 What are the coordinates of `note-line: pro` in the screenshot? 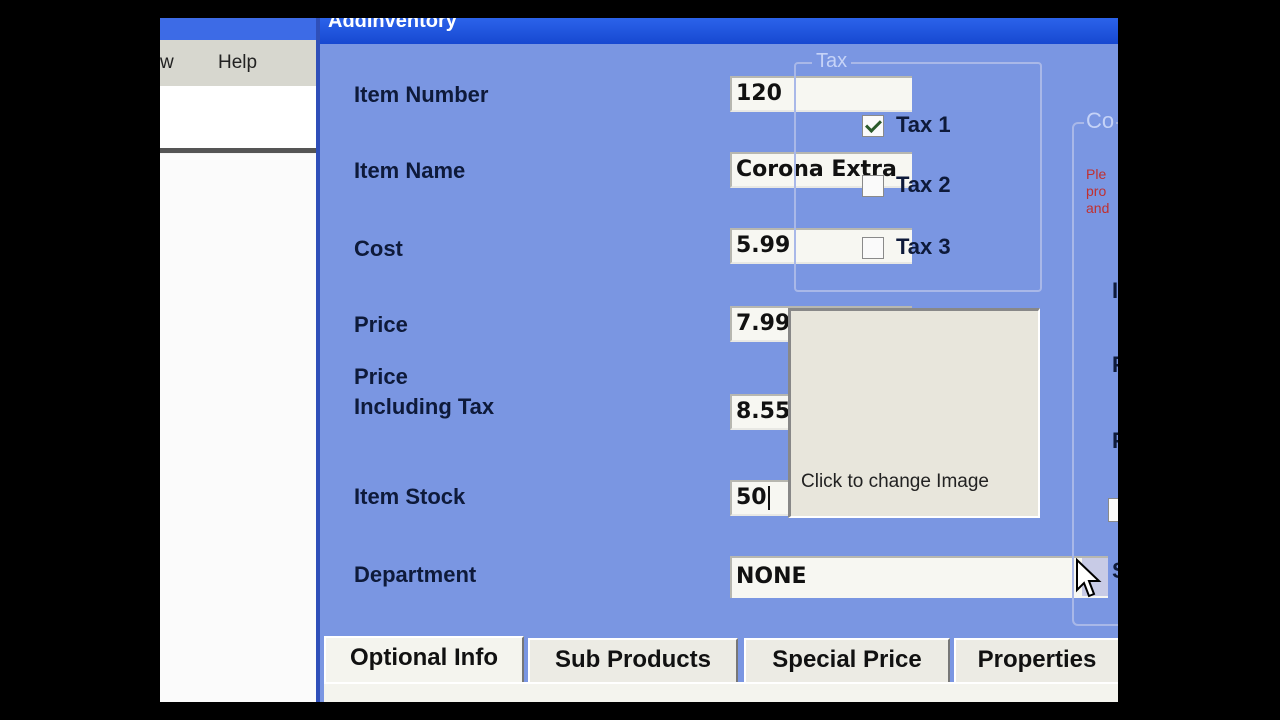 It's located at (1096, 191).